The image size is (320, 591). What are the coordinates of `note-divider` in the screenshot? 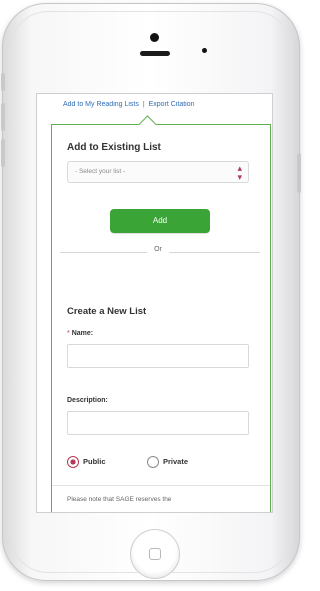 It's located at (161, 485).